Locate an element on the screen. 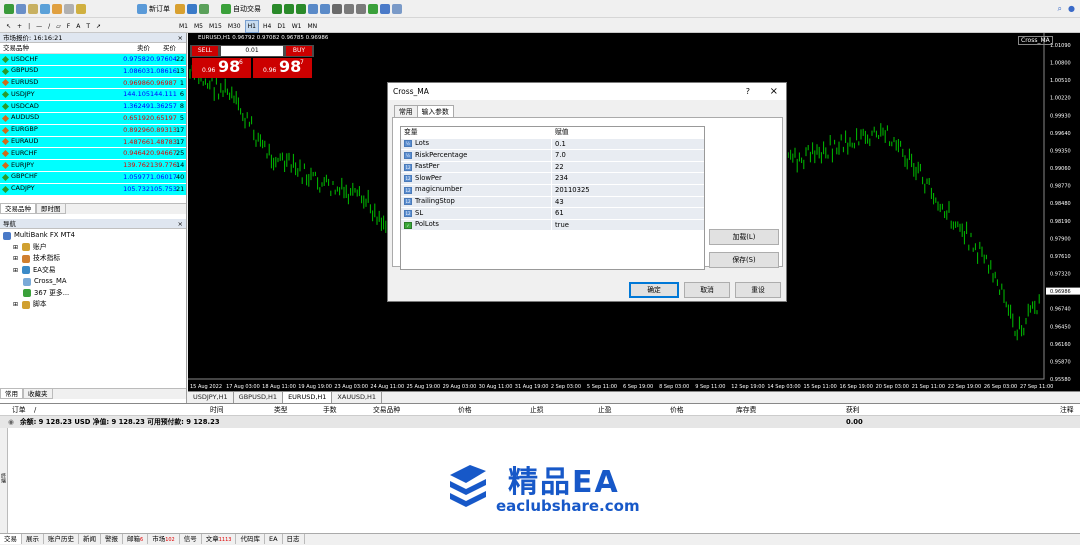  col-swap: 库存费 is located at coordinates (746, 410).